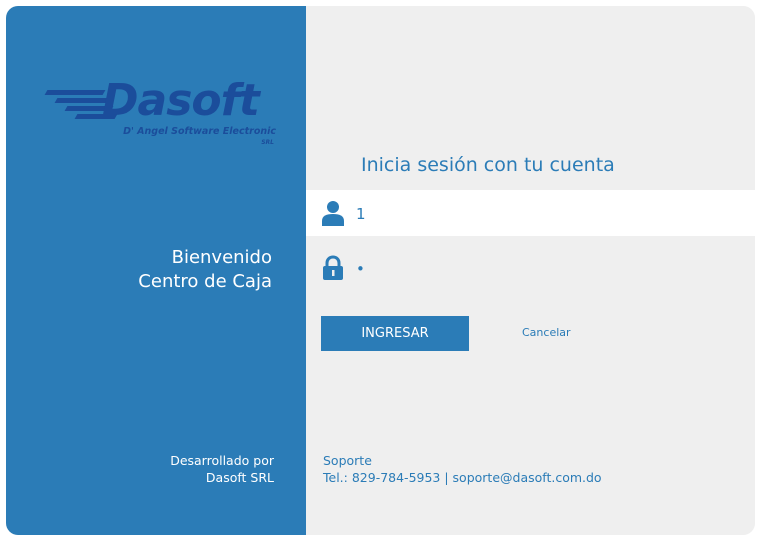 The width and height of the screenshot is (761, 538). I want to click on developer-credit: Desarrollado por Dasoft SRL, so click(222, 469).